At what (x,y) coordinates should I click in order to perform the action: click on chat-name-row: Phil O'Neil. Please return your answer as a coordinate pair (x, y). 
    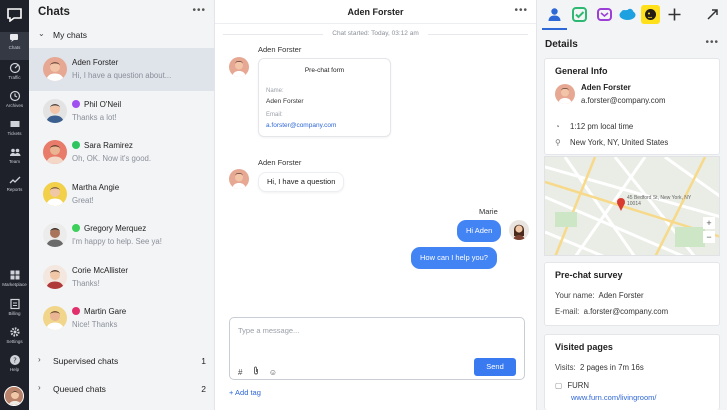
    Looking at the image, I should click on (96, 104).